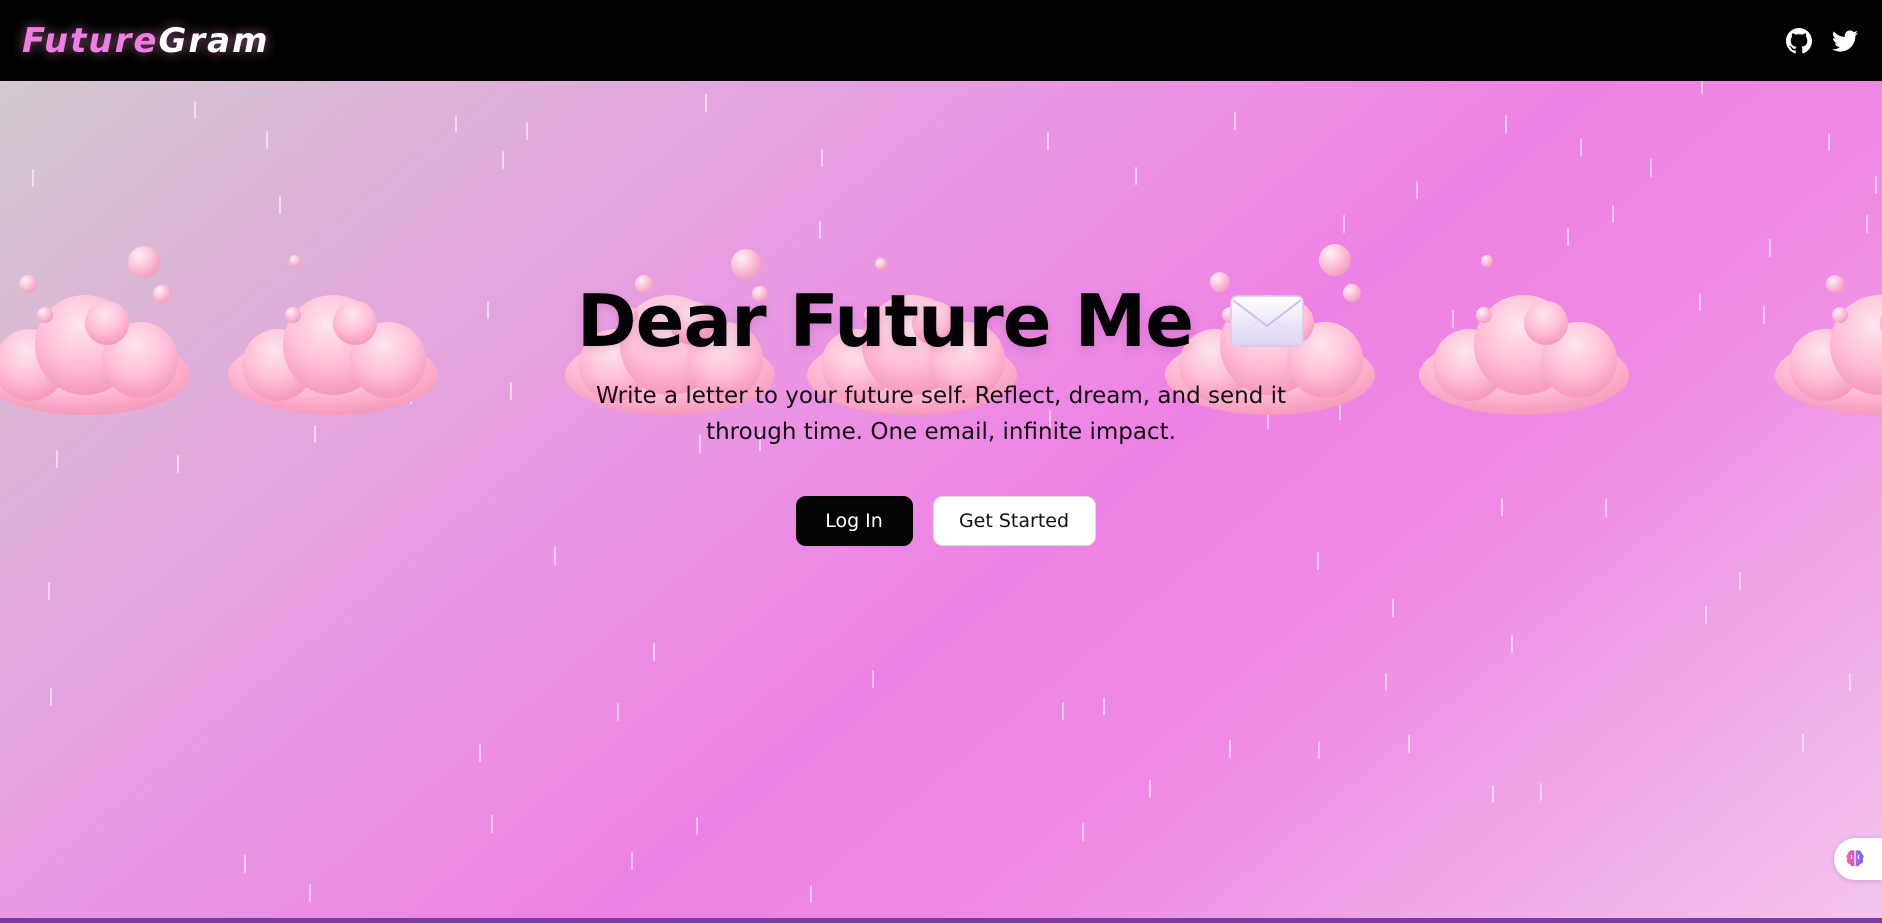 The height and width of the screenshot is (923, 1882). What do you see at coordinates (885, 321) in the screenshot?
I see `hero-title-text: Dear Future Me` at bounding box center [885, 321].